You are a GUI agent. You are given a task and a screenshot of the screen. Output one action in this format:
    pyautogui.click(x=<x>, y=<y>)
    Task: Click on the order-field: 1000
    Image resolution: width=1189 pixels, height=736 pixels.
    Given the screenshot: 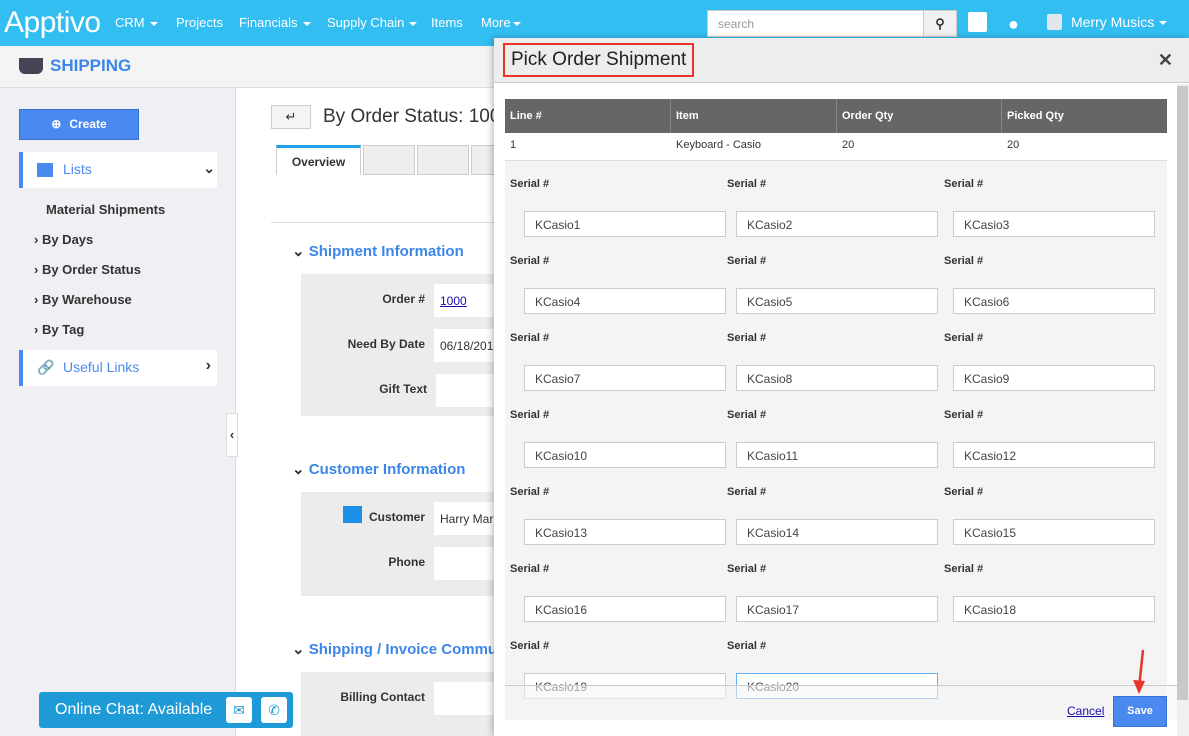 What is the action you would take?
    pyautogui.click(x=467, y=300)
    